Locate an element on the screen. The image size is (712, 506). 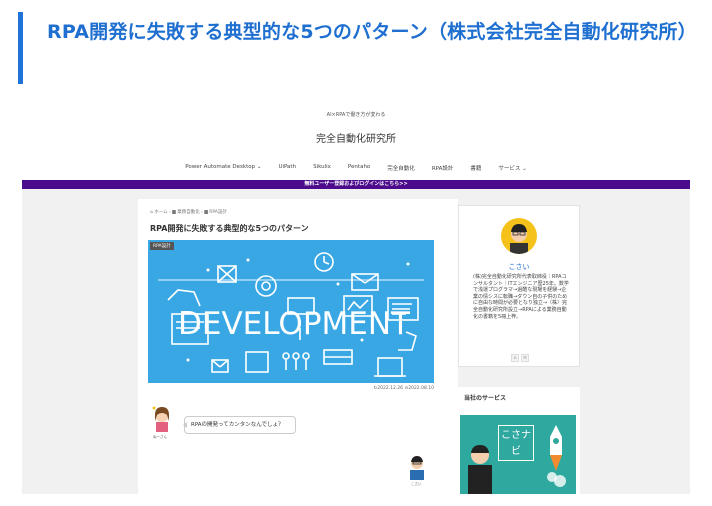
category-label: RPA設計 is located at coordinates (162, 246).